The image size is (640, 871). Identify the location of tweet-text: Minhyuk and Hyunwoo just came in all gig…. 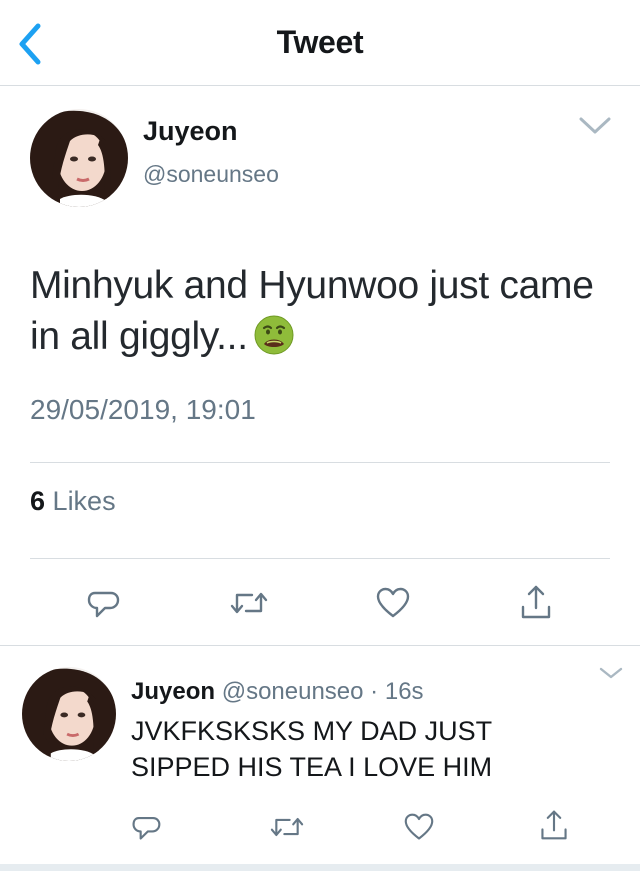
(320, 311).